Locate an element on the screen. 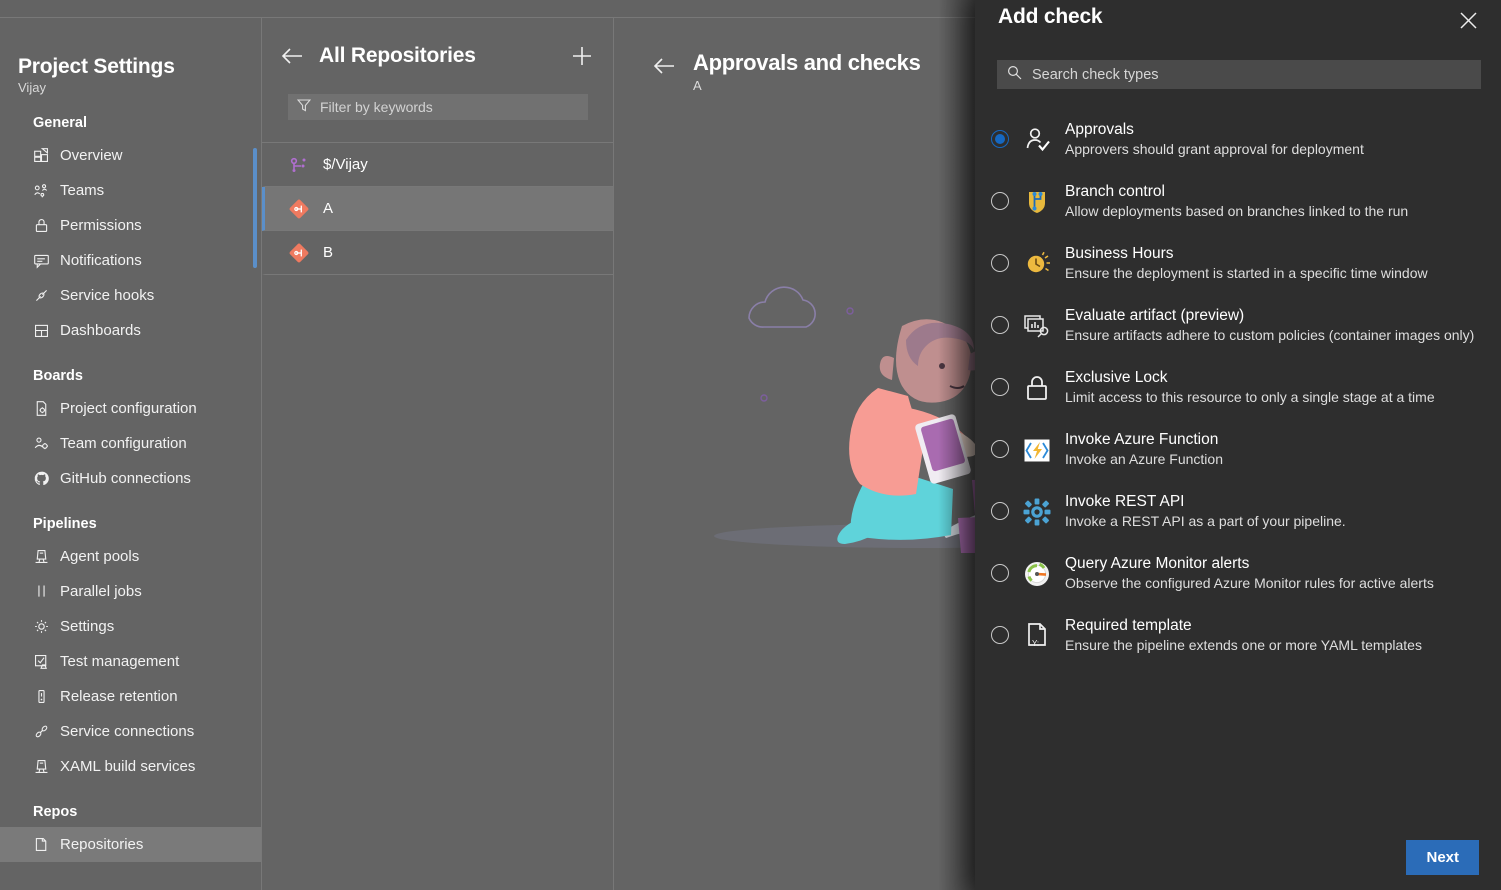 The width and height of the screenshot is (1501, 890). repository-name: B is located at coordinates (328, 252).